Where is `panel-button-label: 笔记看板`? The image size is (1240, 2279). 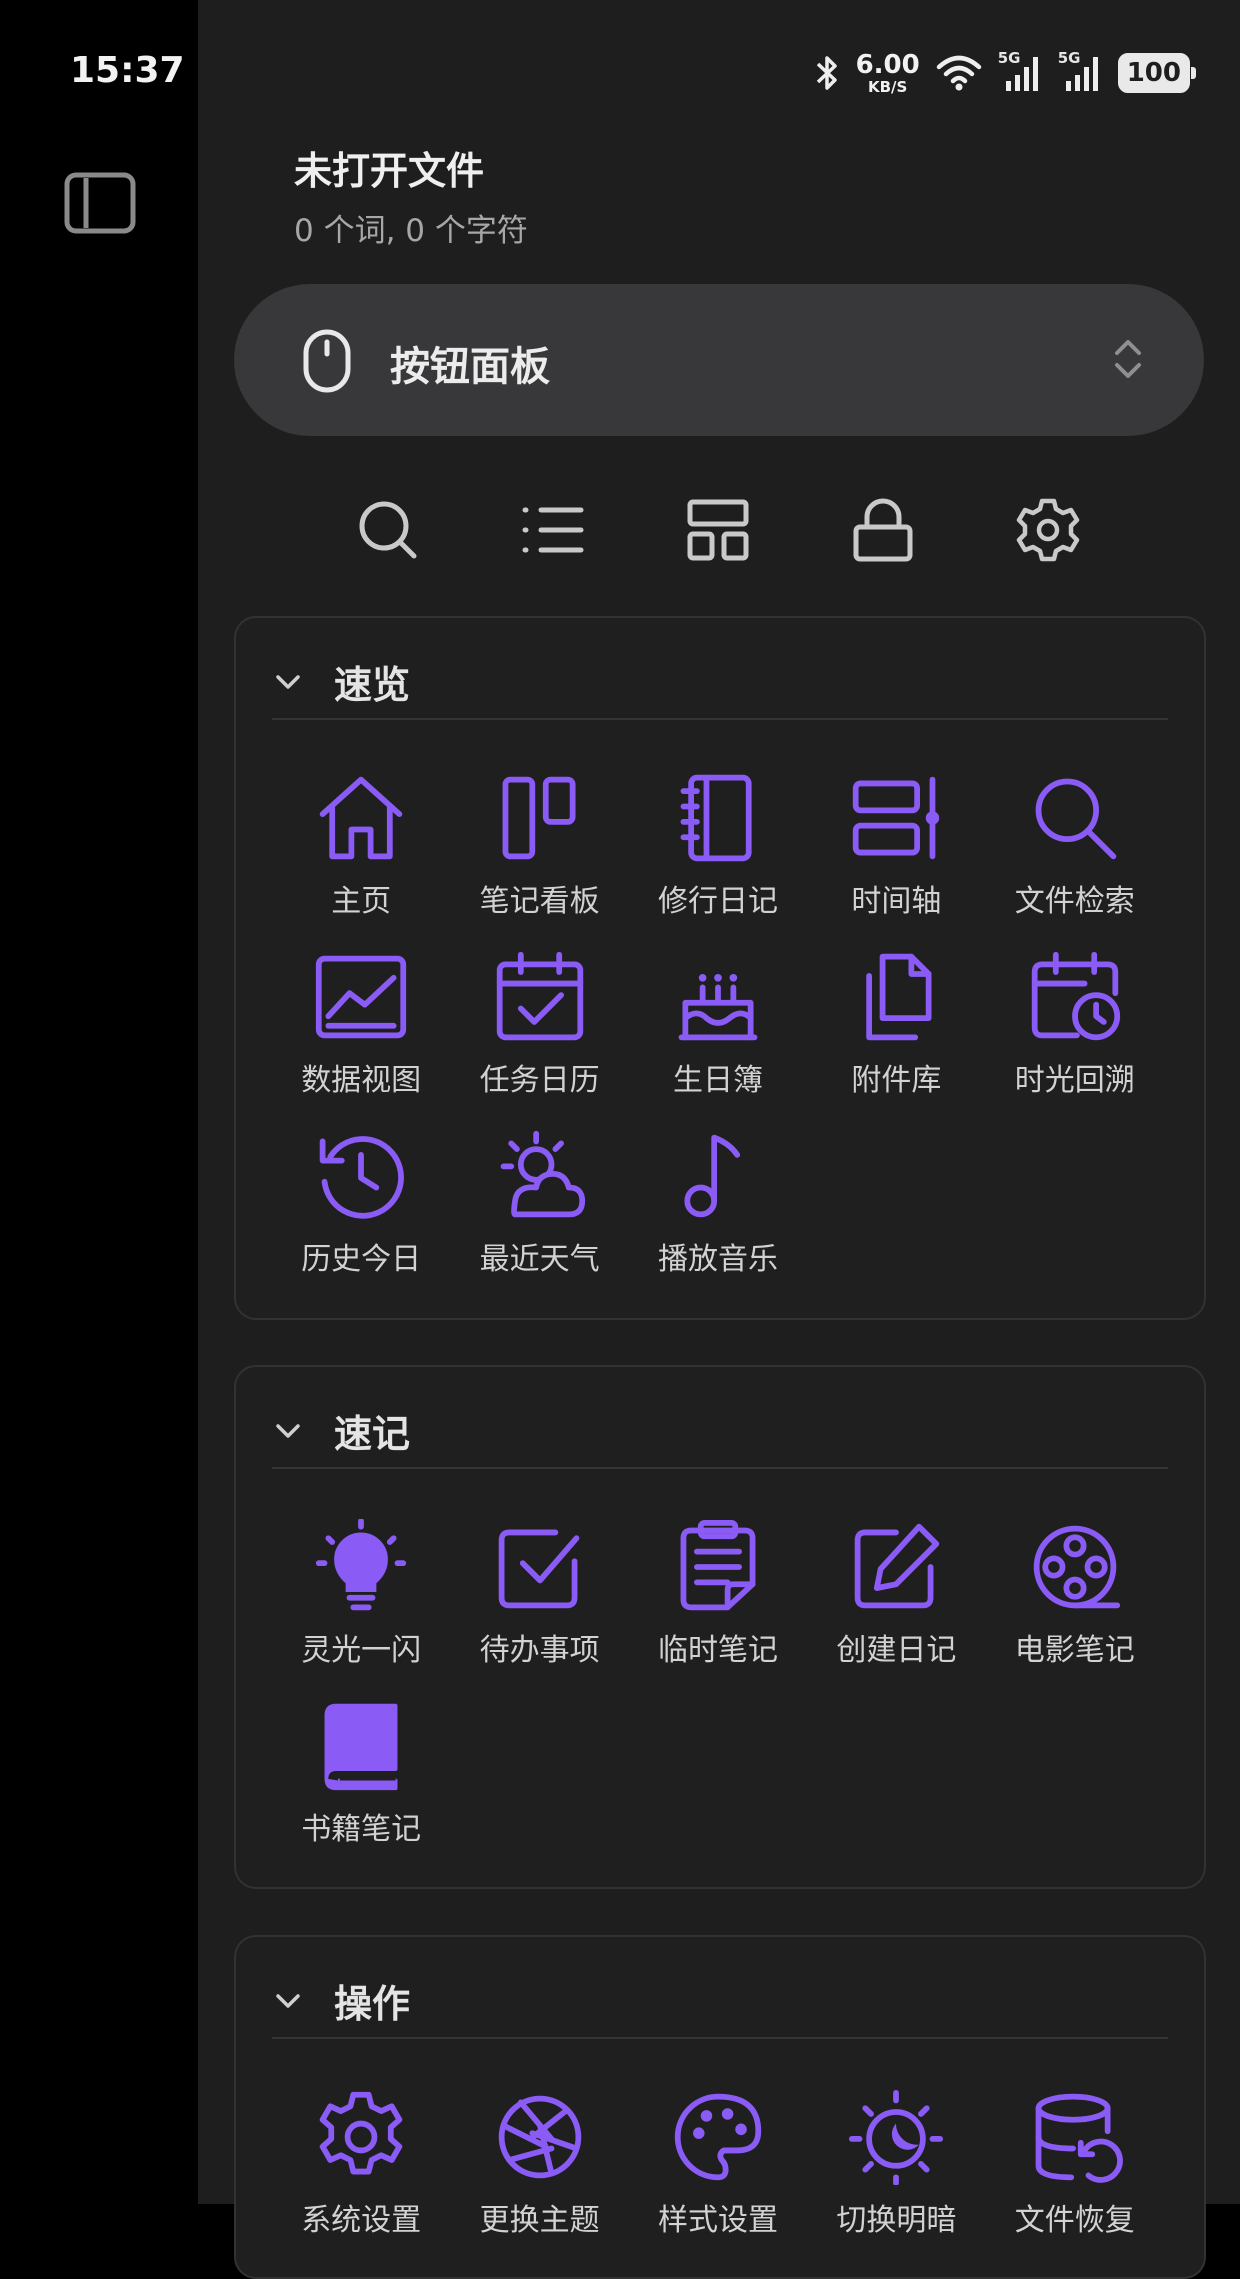 panel-button-label: 笔记看板 is located at coordinates (539, 901).